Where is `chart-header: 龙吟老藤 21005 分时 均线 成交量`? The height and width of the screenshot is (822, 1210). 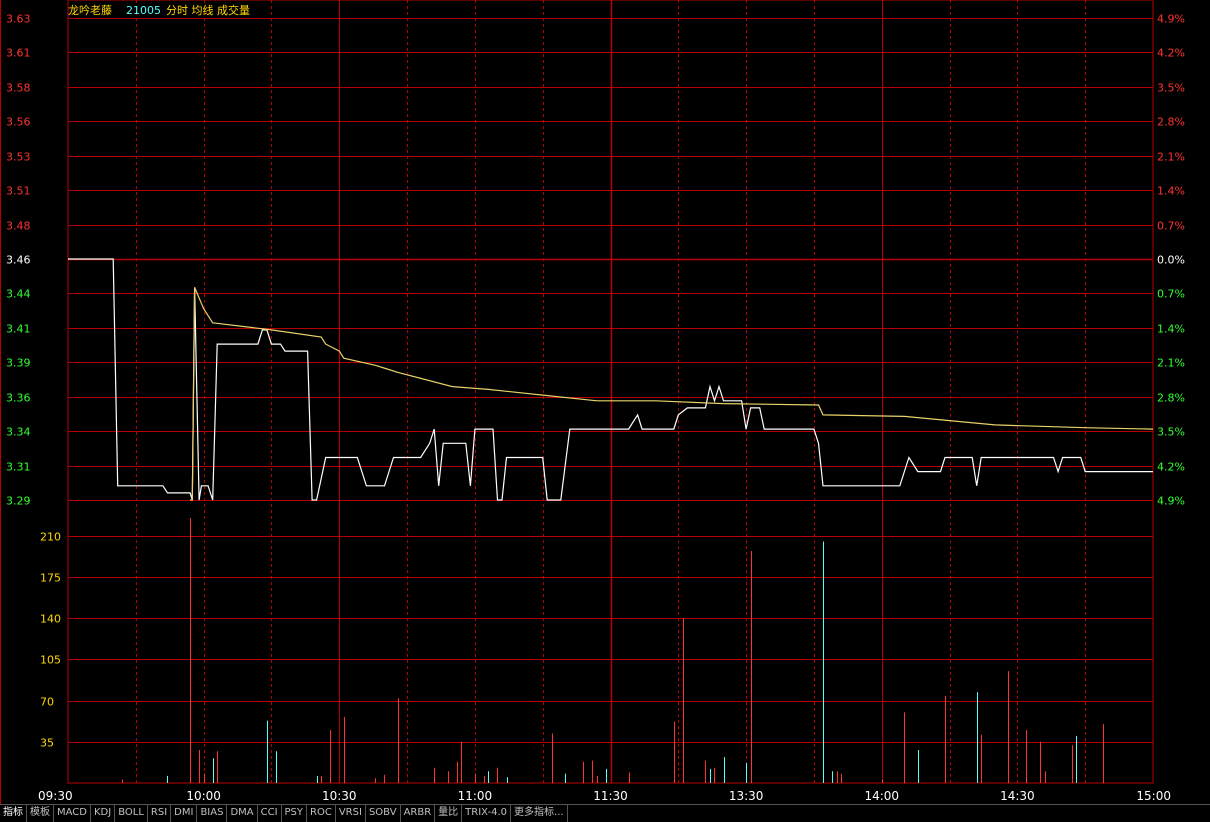 chart-header: 龙吟老藤 21005 分时 均线 成交量 is located at coordinates (159, 10).